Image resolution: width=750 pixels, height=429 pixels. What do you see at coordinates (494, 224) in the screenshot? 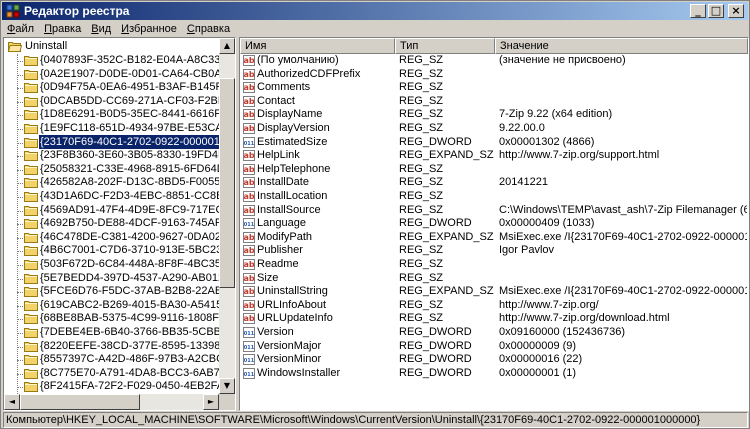
I see `value-row: 011 Language REG_DWORD 0x00000409 (1033)` at bounding box center [494, 224].